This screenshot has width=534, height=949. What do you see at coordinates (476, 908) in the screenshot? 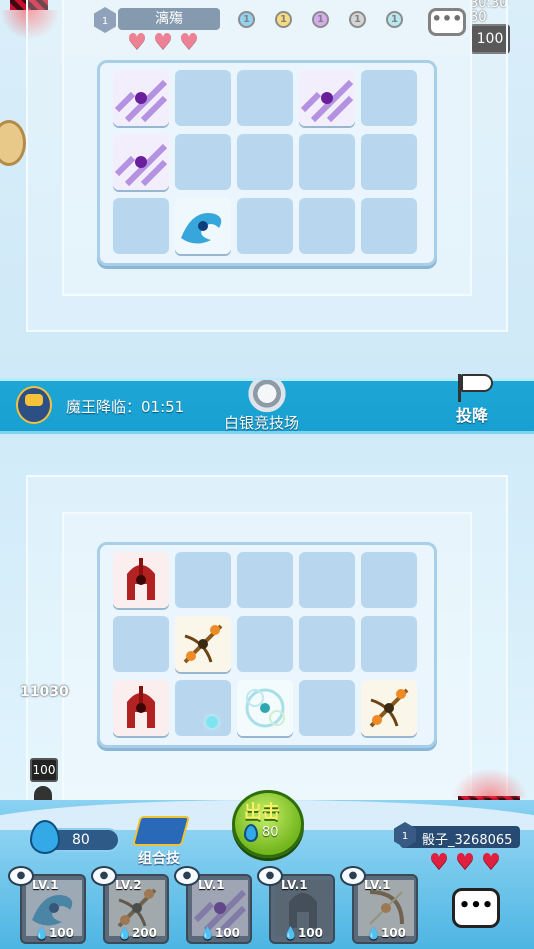
I see `chat-button: •••` at bounding box center [476, 908].